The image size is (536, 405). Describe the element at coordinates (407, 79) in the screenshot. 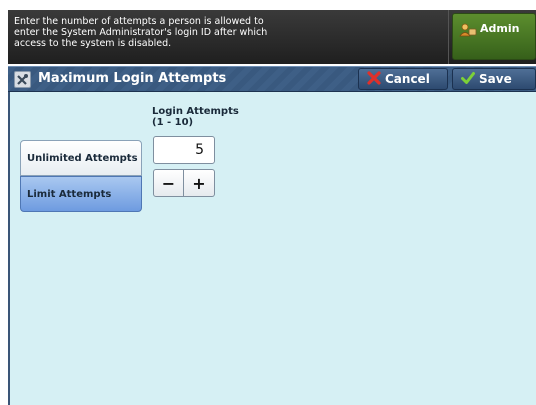

I see `cancel-label: Cancel` at that location.